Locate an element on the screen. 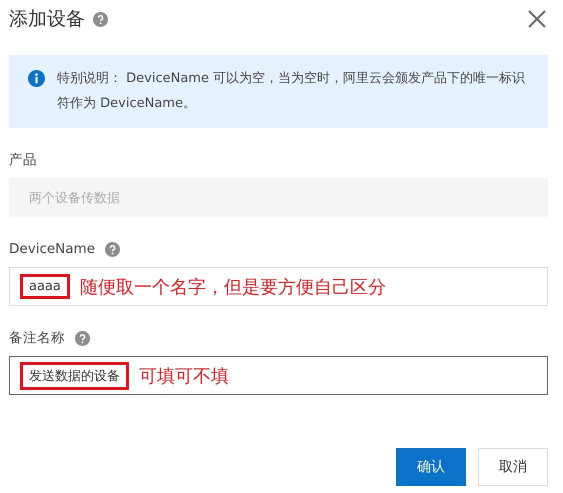  cancel-button: 取消 is located at coordinates (513, 467).